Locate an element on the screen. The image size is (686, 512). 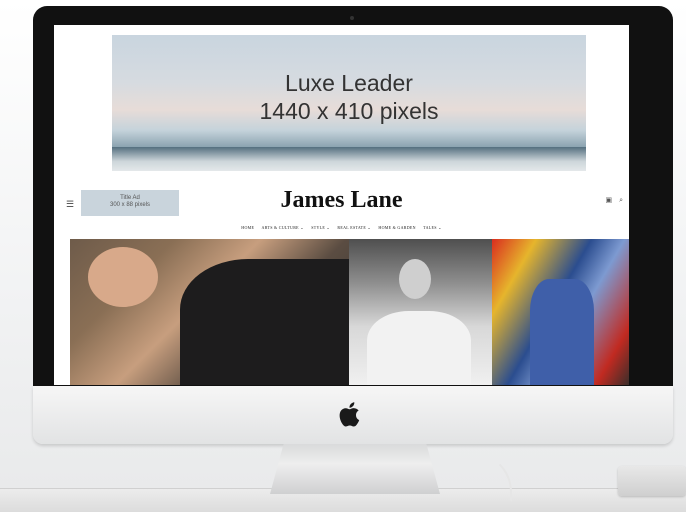
feature-photo-painting is located at coordinates (560, 312).